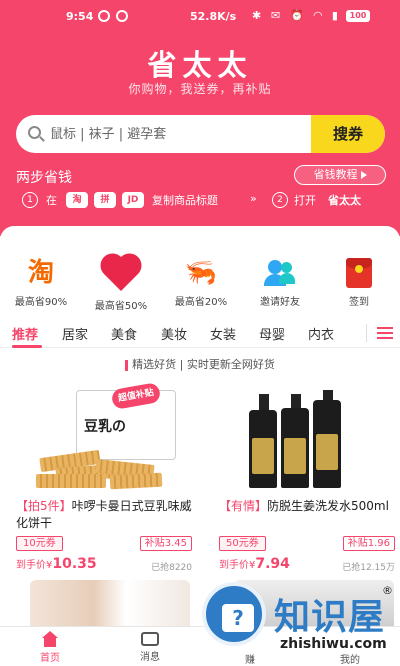 Image resolution: width=400 pixels, height=666 pixels. I want to click on category-tabs: 推荐 居家 美食 美妆 女装 母婴 内衣, so click(200, 333).